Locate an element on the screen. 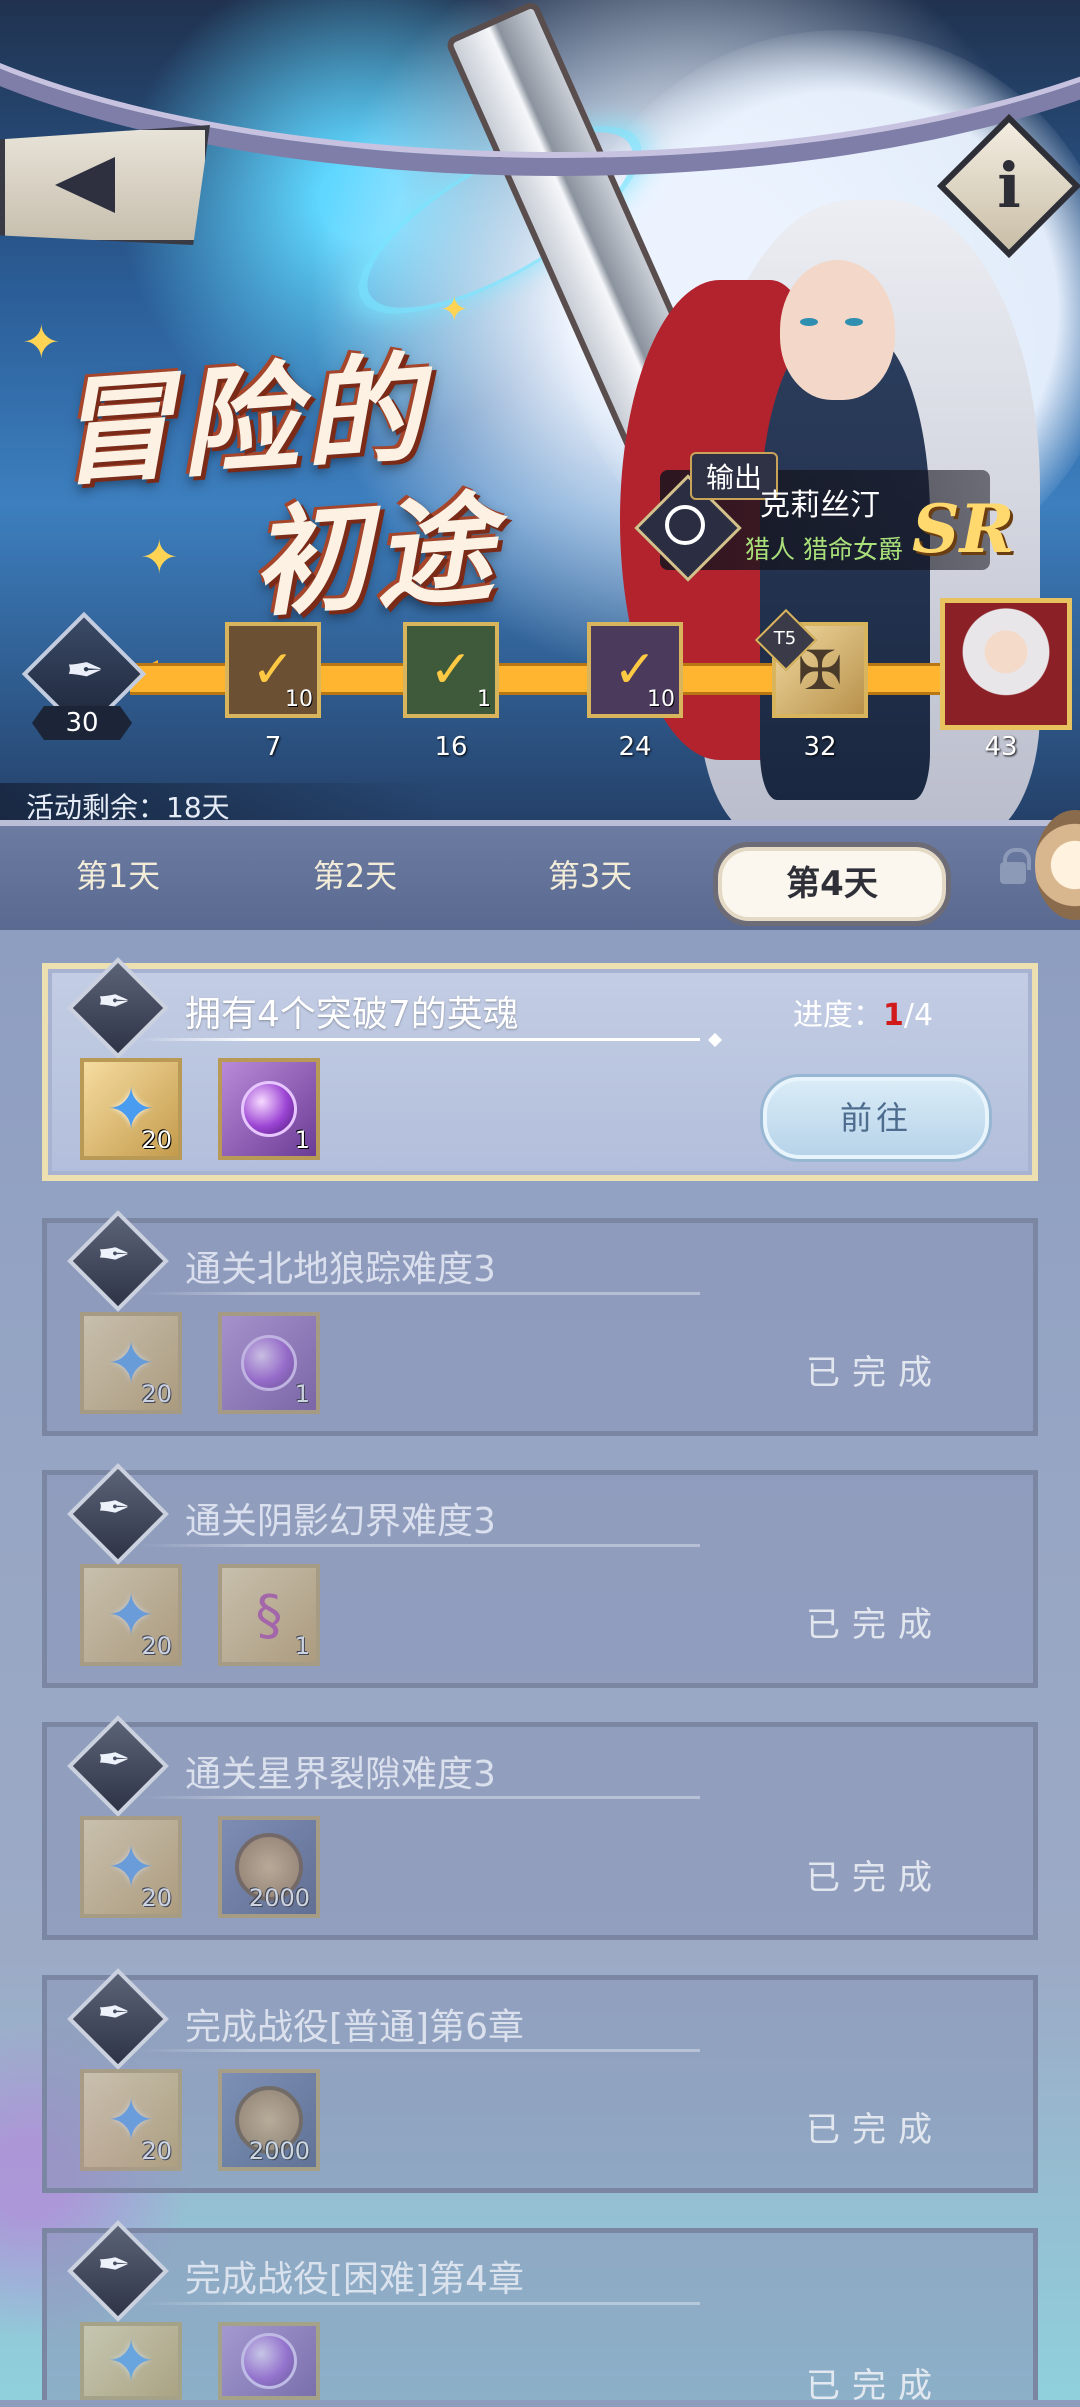 This screenshot has width=1080, height=2407. milestone-qty: 1 is located at coordinates (484, 699).